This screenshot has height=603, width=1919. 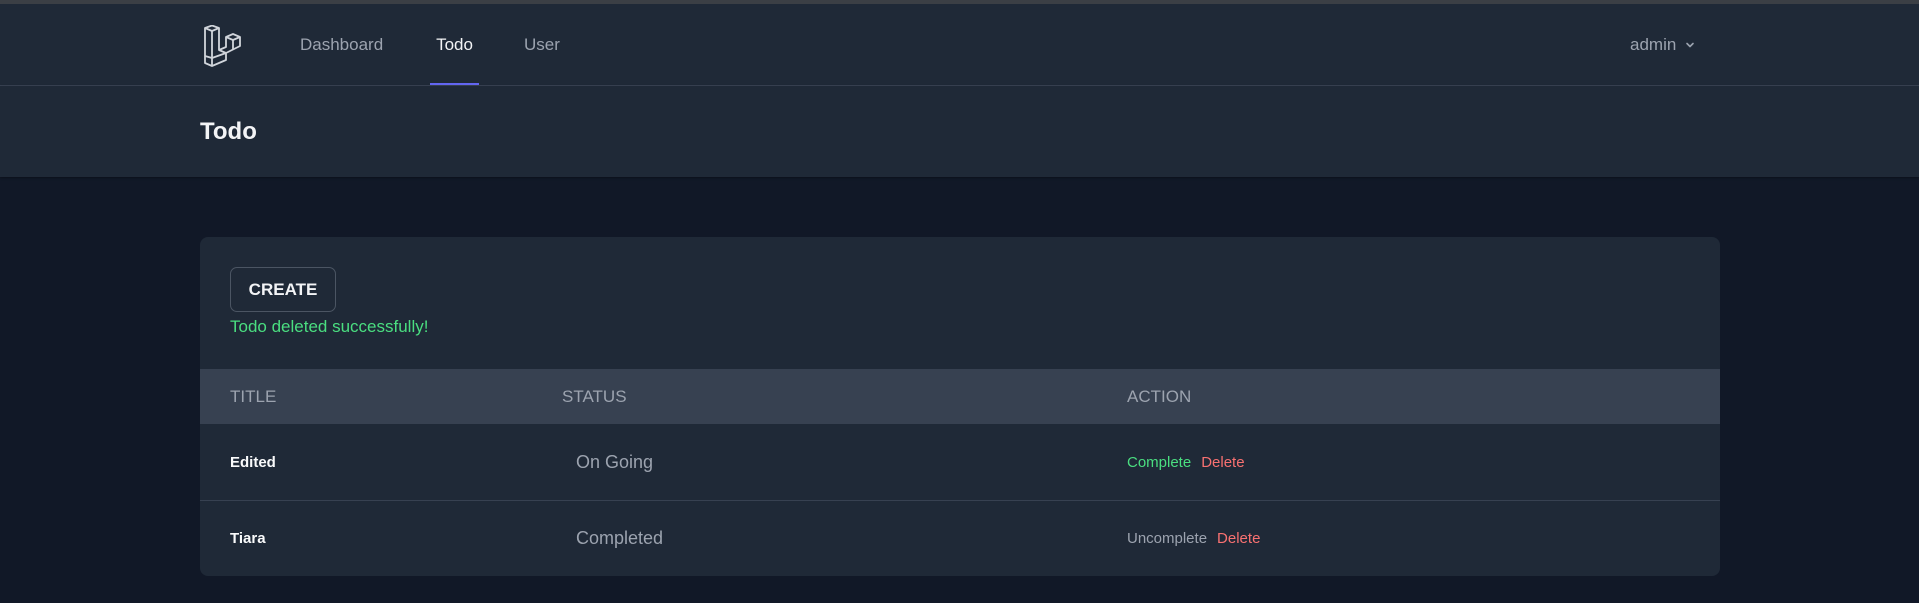 I want to click on flash-success-message: Todo deleted successfully!, so click(x=329, y=326).